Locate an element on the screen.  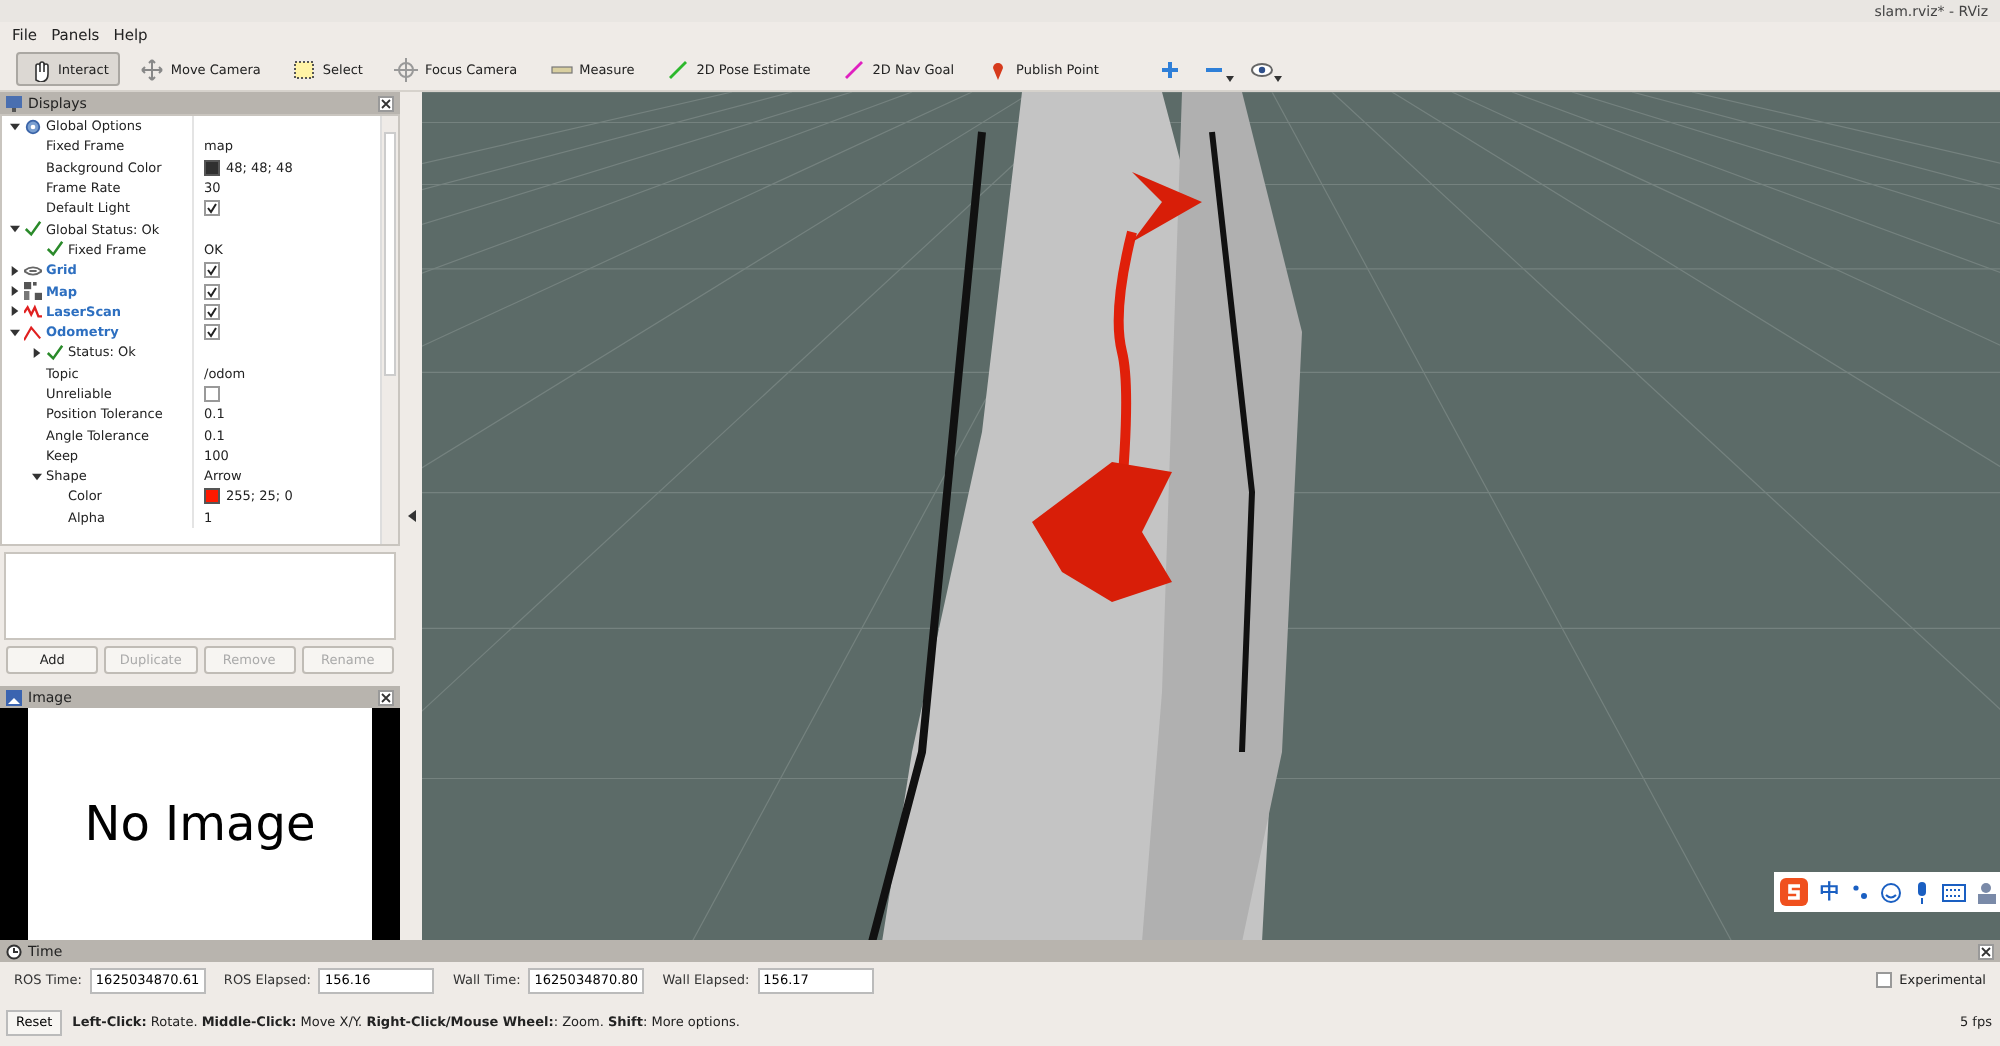
grid-icon is located at coordinates (33, 270).